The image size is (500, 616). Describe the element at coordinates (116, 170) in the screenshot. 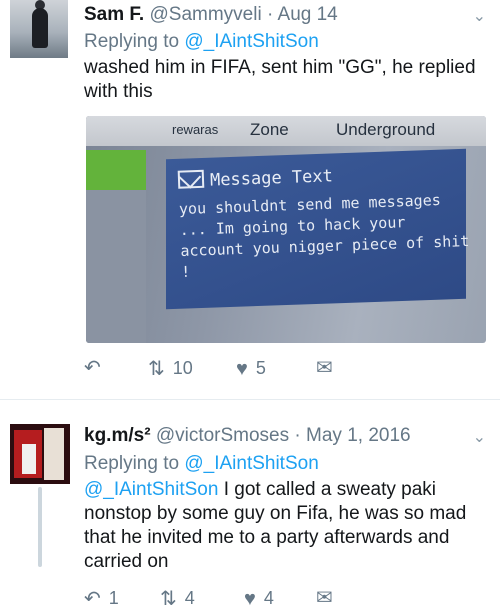

I see `photo-green-tab` at that location.